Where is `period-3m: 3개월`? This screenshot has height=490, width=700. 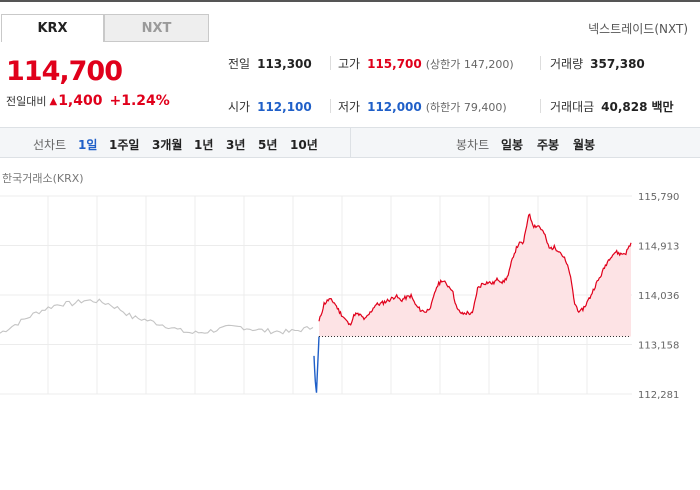
period-3m: 3개월 is located at coordinates (167, 144).